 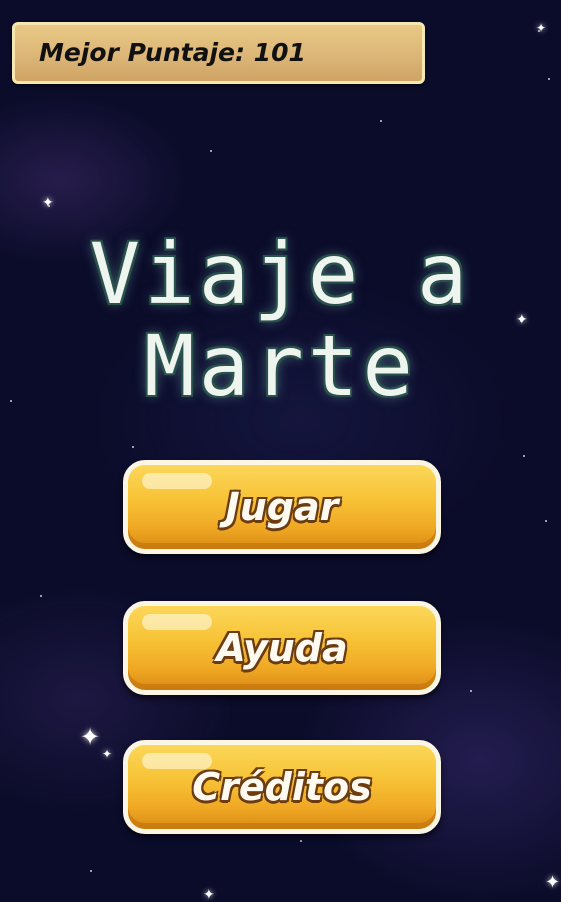 I want to click on game-title-line-1: Viaje a, so click(x=280, y=274).